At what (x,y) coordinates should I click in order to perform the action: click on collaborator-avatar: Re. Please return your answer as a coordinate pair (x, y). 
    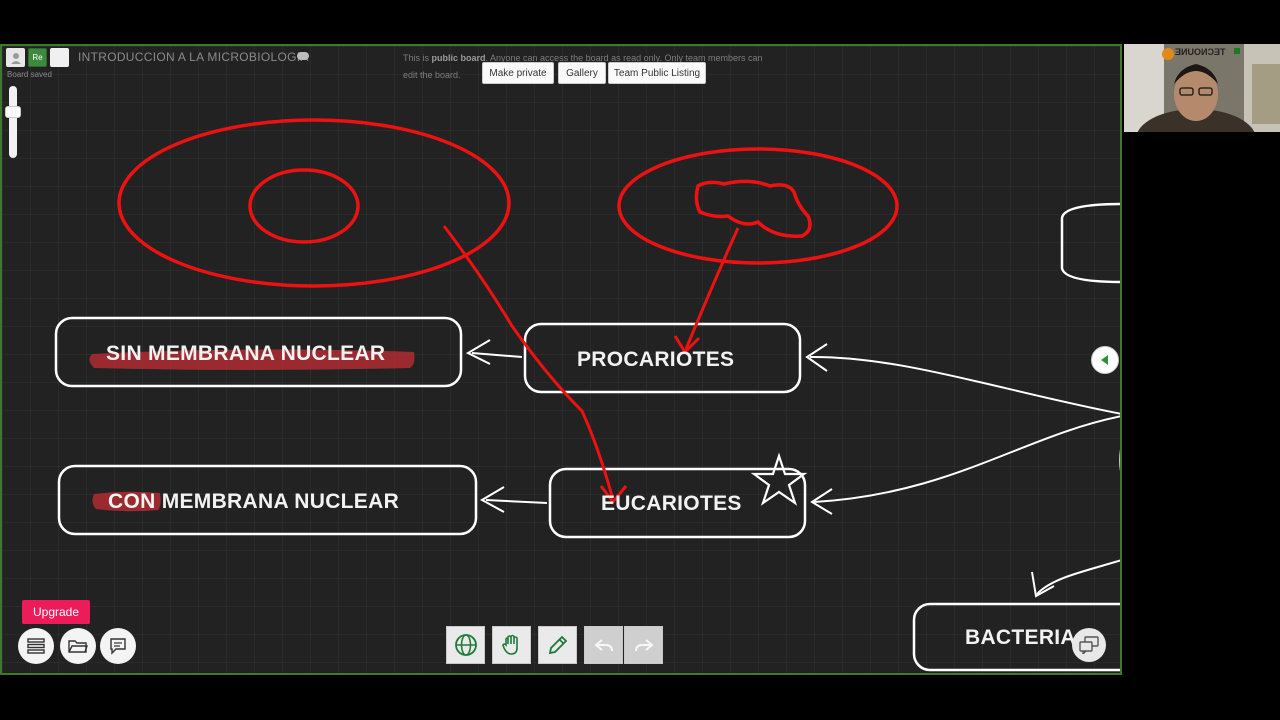
    Looking at the image, I should click on (37, 57).